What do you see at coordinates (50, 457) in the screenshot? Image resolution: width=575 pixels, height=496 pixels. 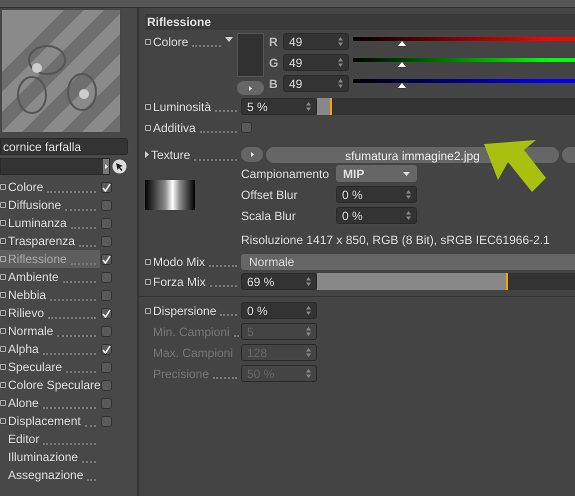 I see `channel-item: Illuminazione` at bounding box center [50, 457].